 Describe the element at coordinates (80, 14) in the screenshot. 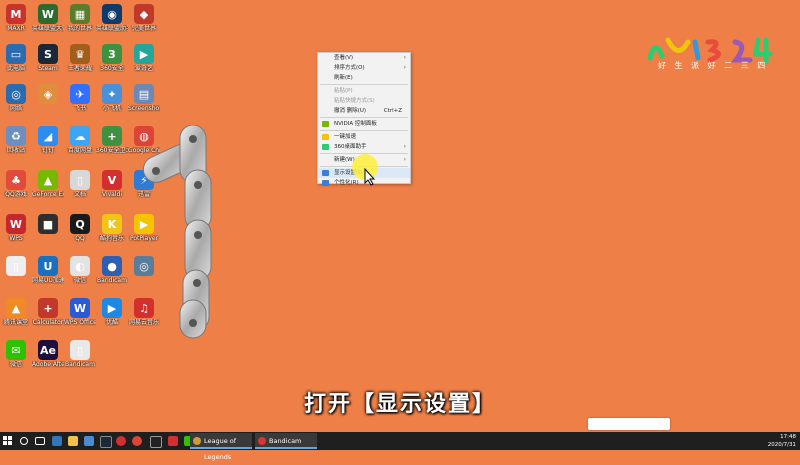

I see `app-icon: ▦` at that location.